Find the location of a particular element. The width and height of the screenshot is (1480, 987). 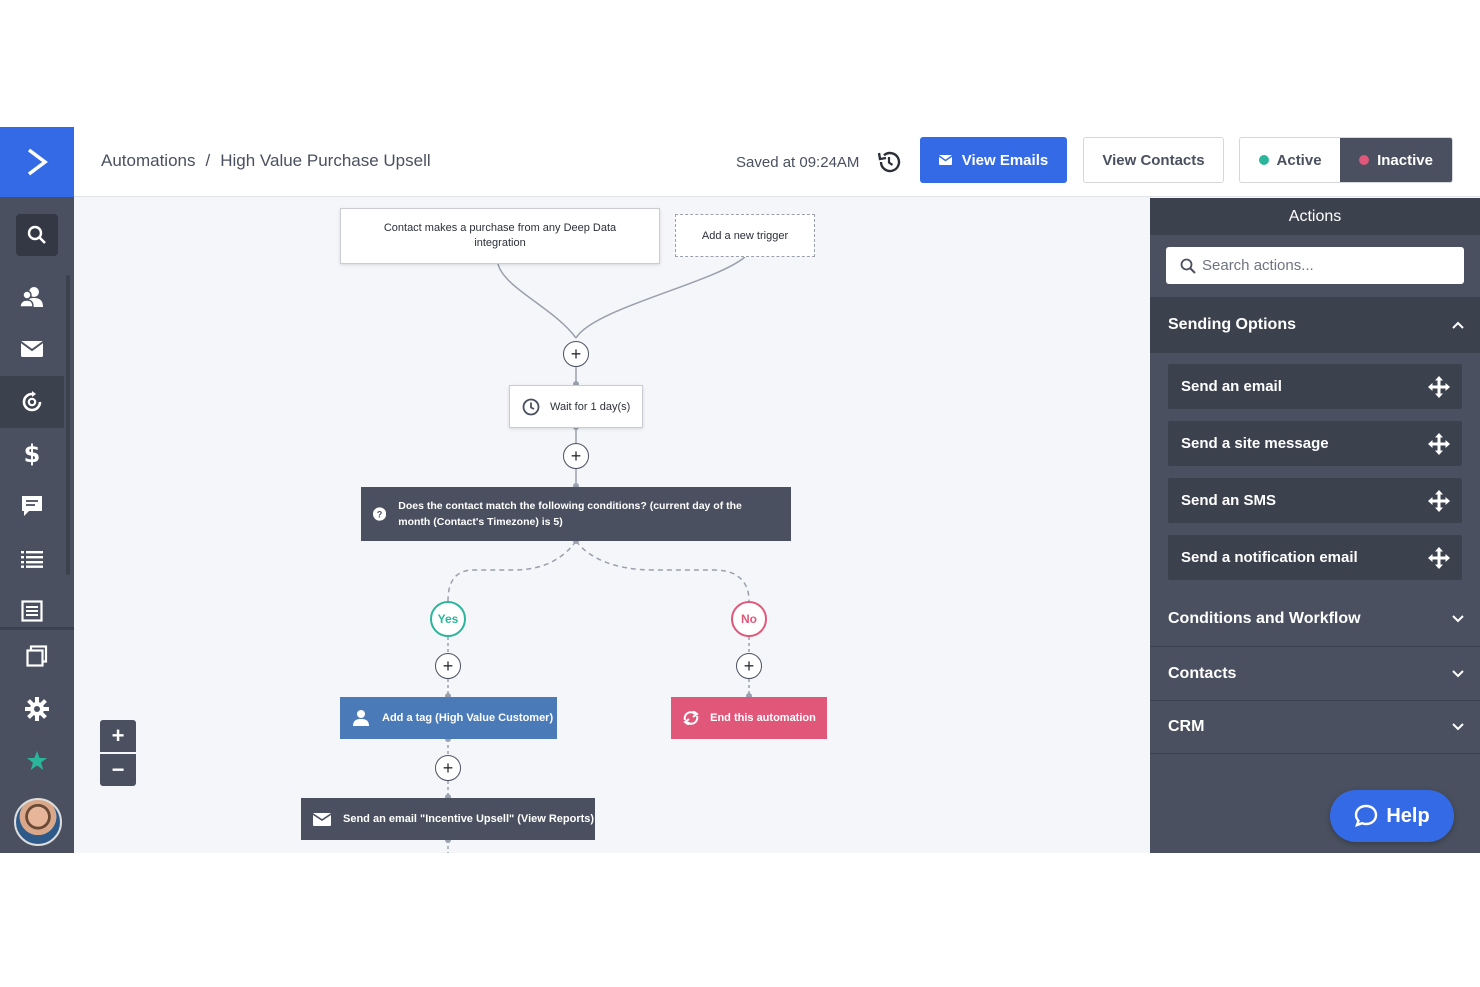

add-trigger-button: Add a new trigger is located at coordinates (745, 235).